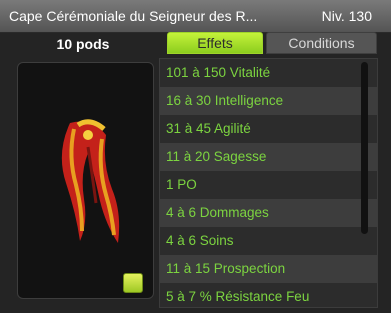 Image resolution: width=391 pixels, height=313 pixels. Describe the element at coordinates (268, 213) in the screenshot. I see `effect-row: 4 à 6 Dommages` at that location.